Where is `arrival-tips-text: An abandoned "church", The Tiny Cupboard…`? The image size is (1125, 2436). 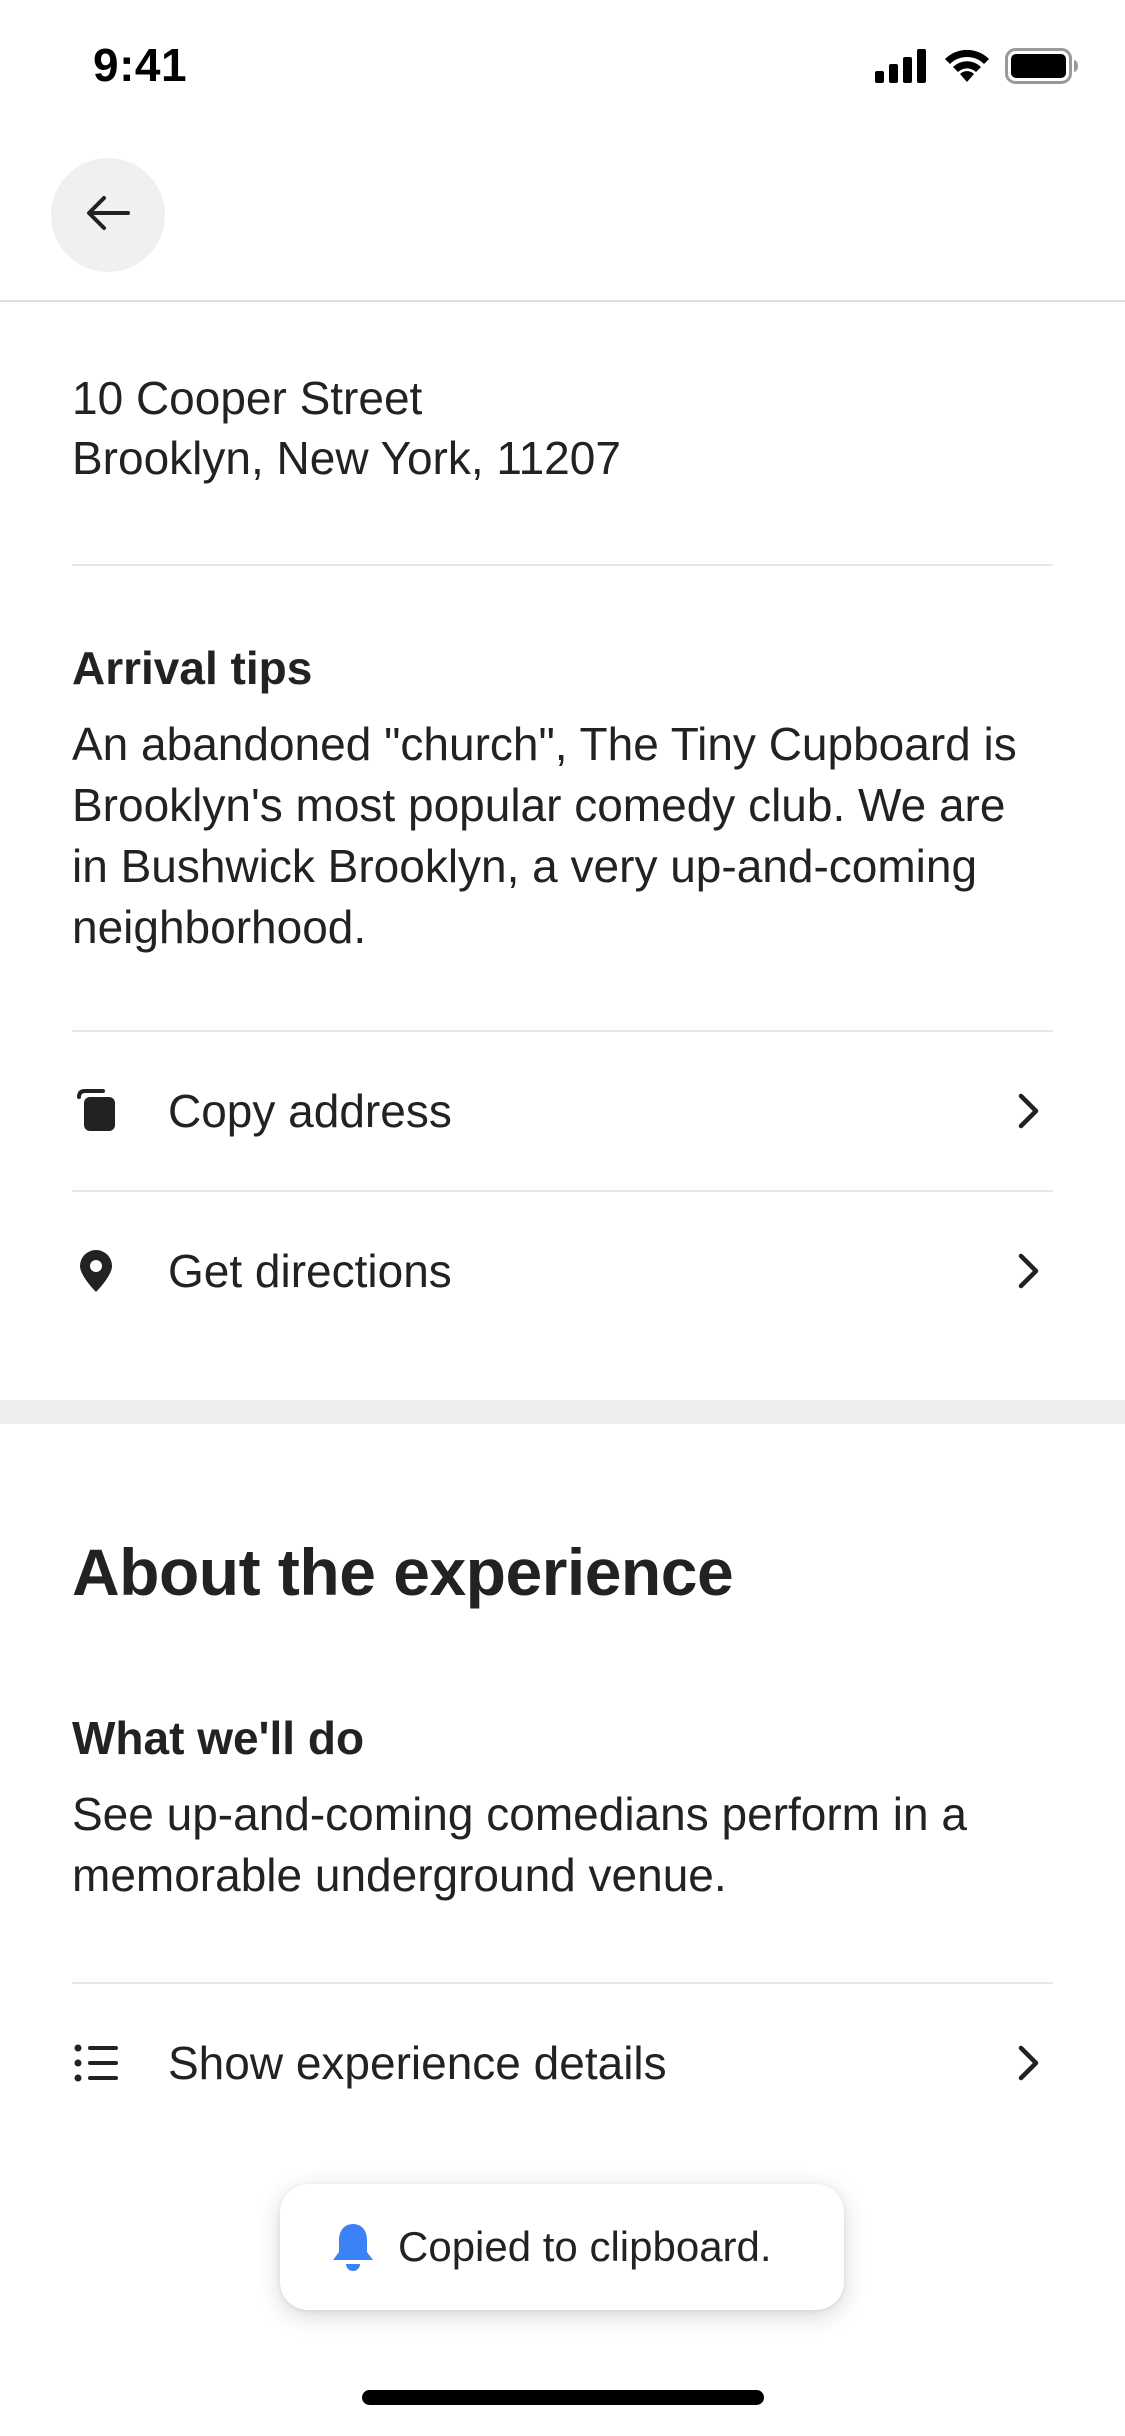 arrival-tips-text: An abandoned "church", The Tiny Cupboard… is located at coordinates (544, 835).